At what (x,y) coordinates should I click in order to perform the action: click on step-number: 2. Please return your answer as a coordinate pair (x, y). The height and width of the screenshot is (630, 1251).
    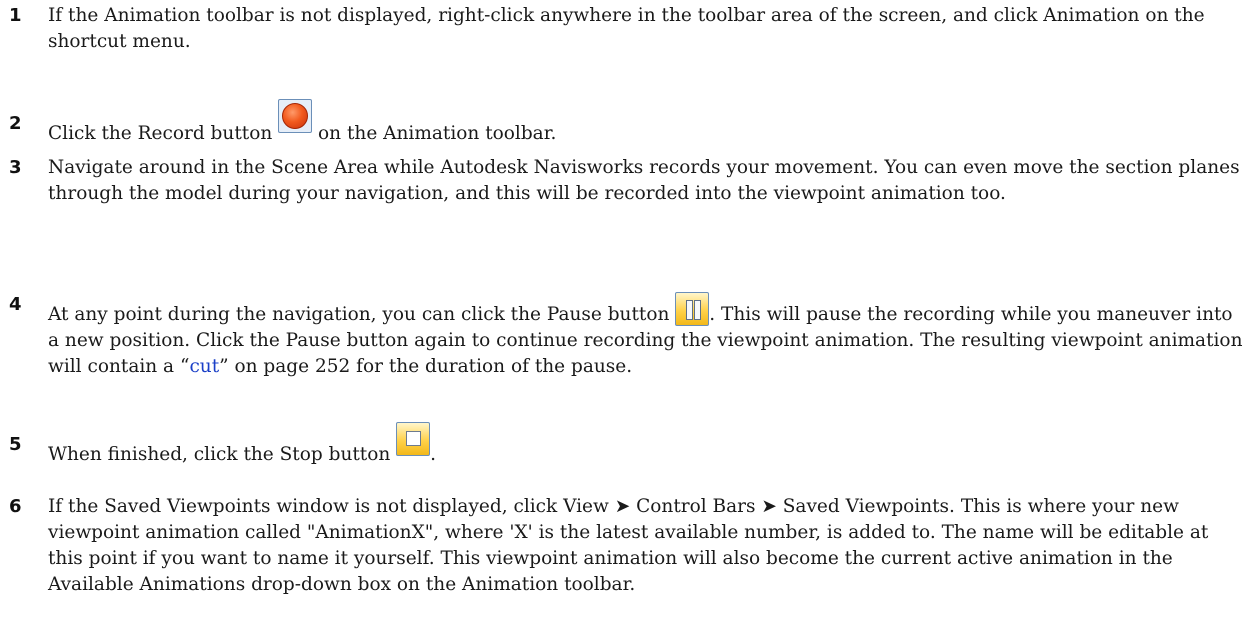
    Looking at the image, I should click on (15, 123).